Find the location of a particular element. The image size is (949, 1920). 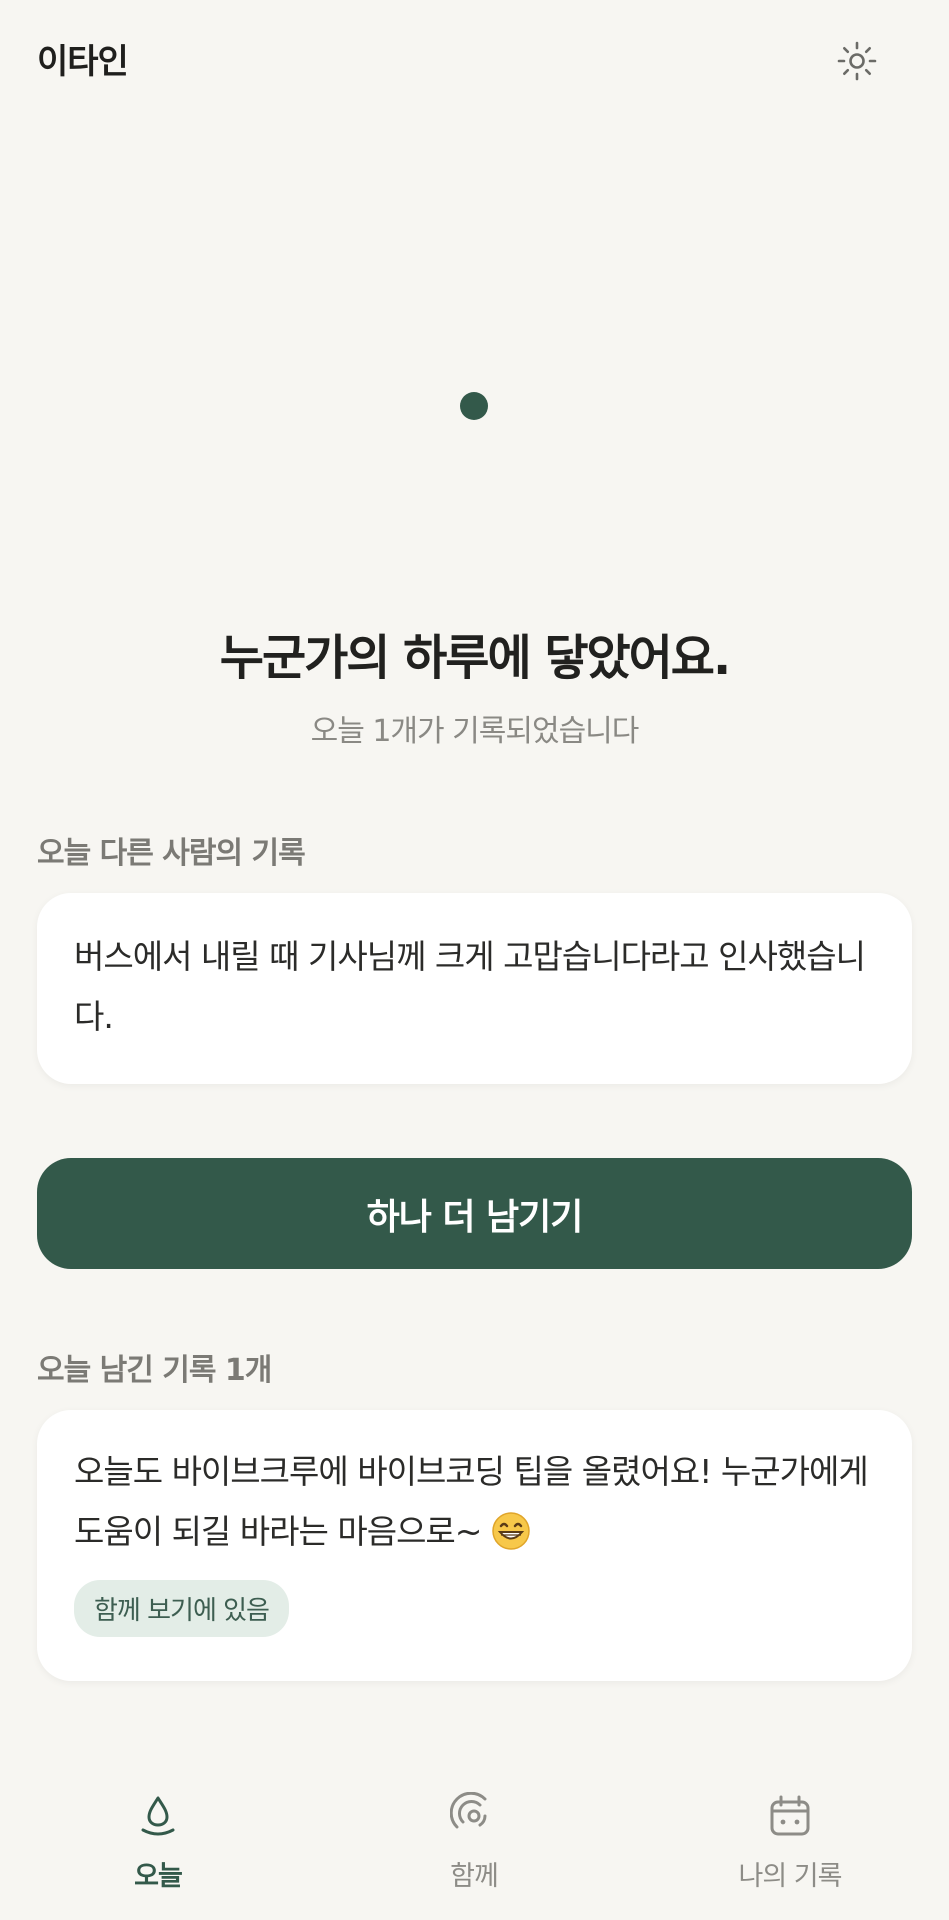

theme-toggle-button is located at coordinates (857, 61).